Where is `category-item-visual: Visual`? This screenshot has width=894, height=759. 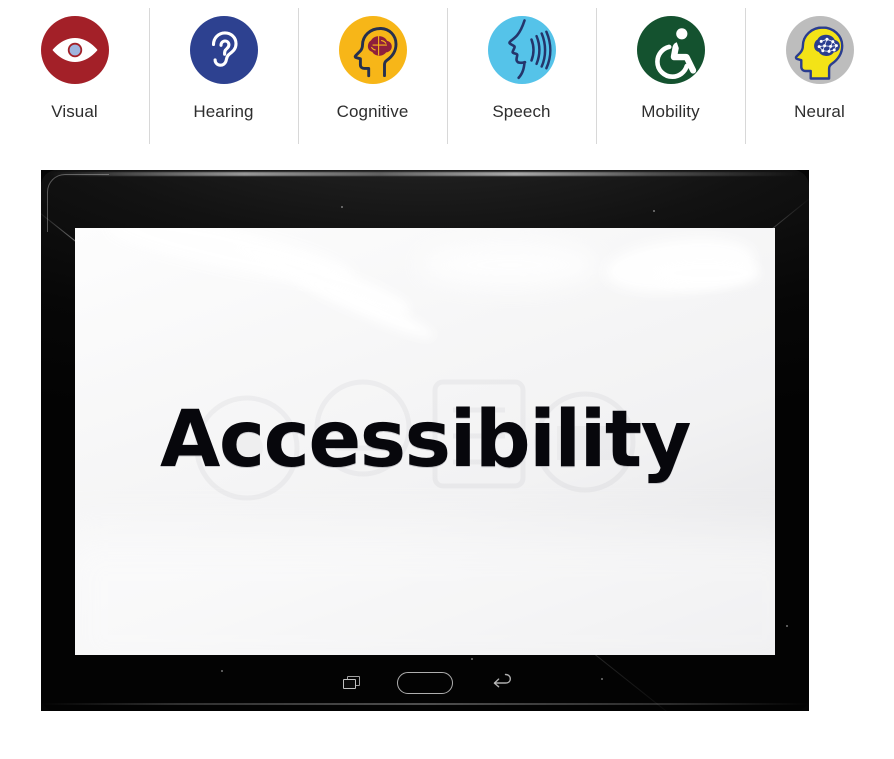 category-item-visual: Visual is located at coordinates (74, 76).